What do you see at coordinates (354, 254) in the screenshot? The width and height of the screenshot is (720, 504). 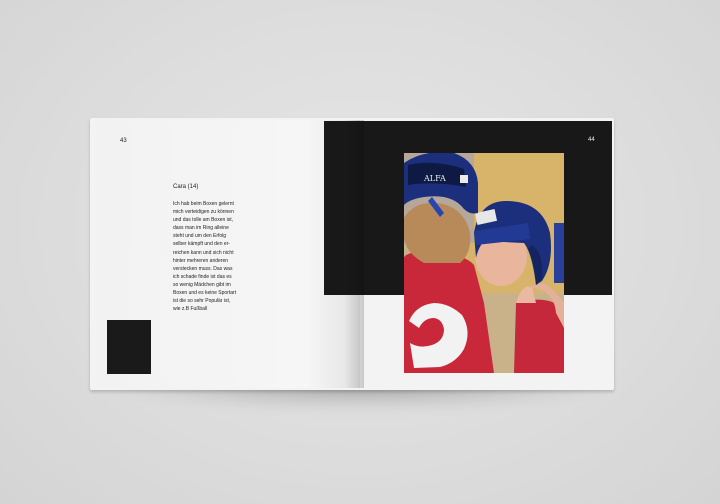 I see `book-spine` at bounding box center [354, 254].